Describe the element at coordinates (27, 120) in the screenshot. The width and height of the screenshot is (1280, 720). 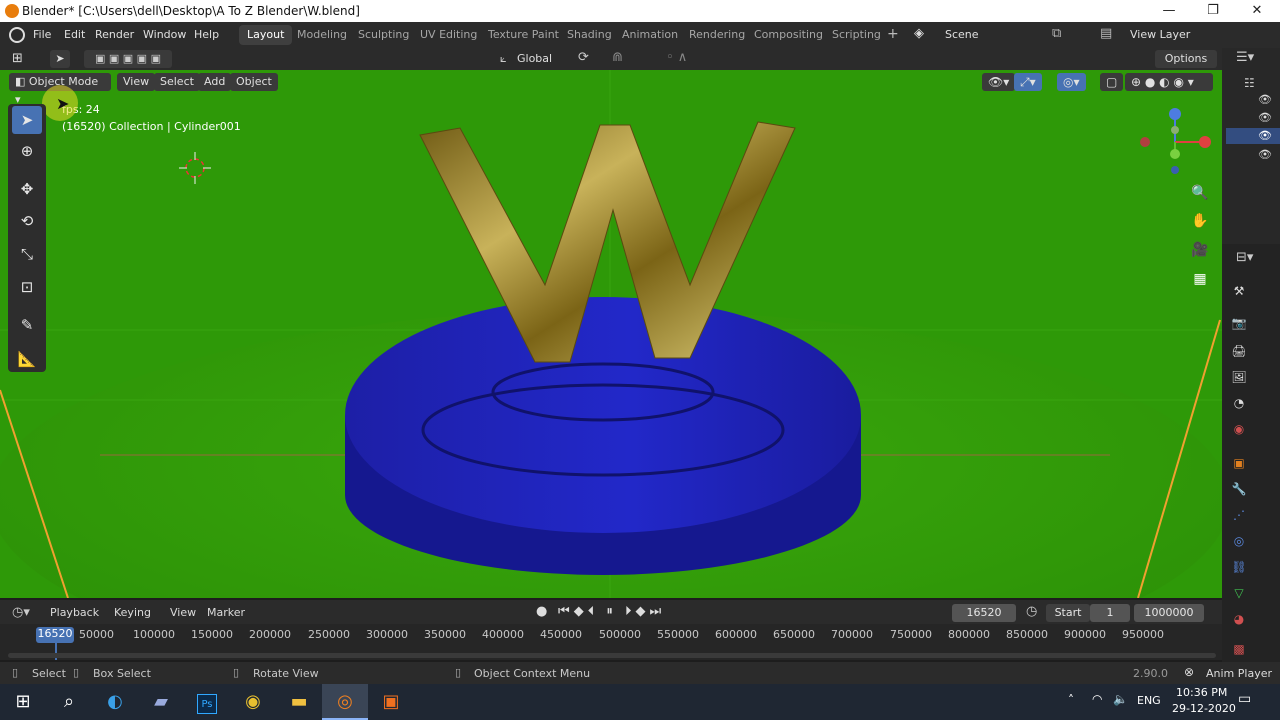
I see `select-box-tool-icon: ➤` at that location.